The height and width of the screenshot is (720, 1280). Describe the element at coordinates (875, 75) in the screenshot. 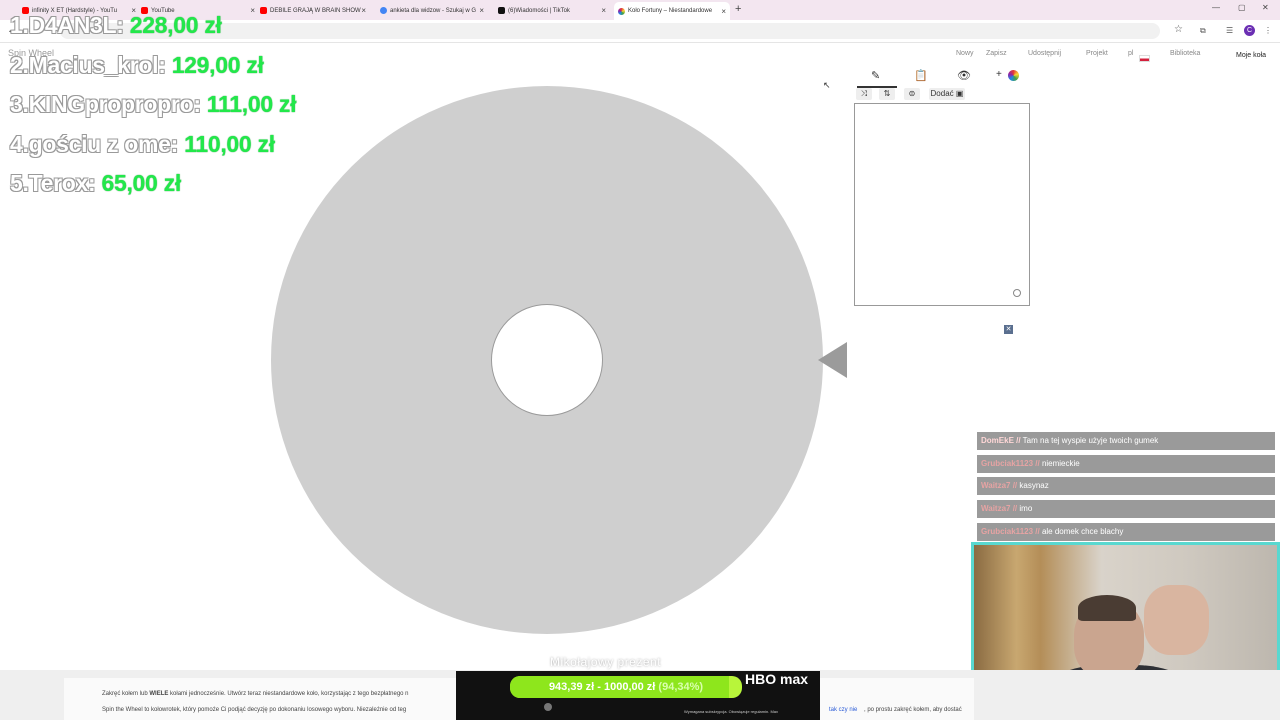

I see `pencil-icon: ✎` at that location.